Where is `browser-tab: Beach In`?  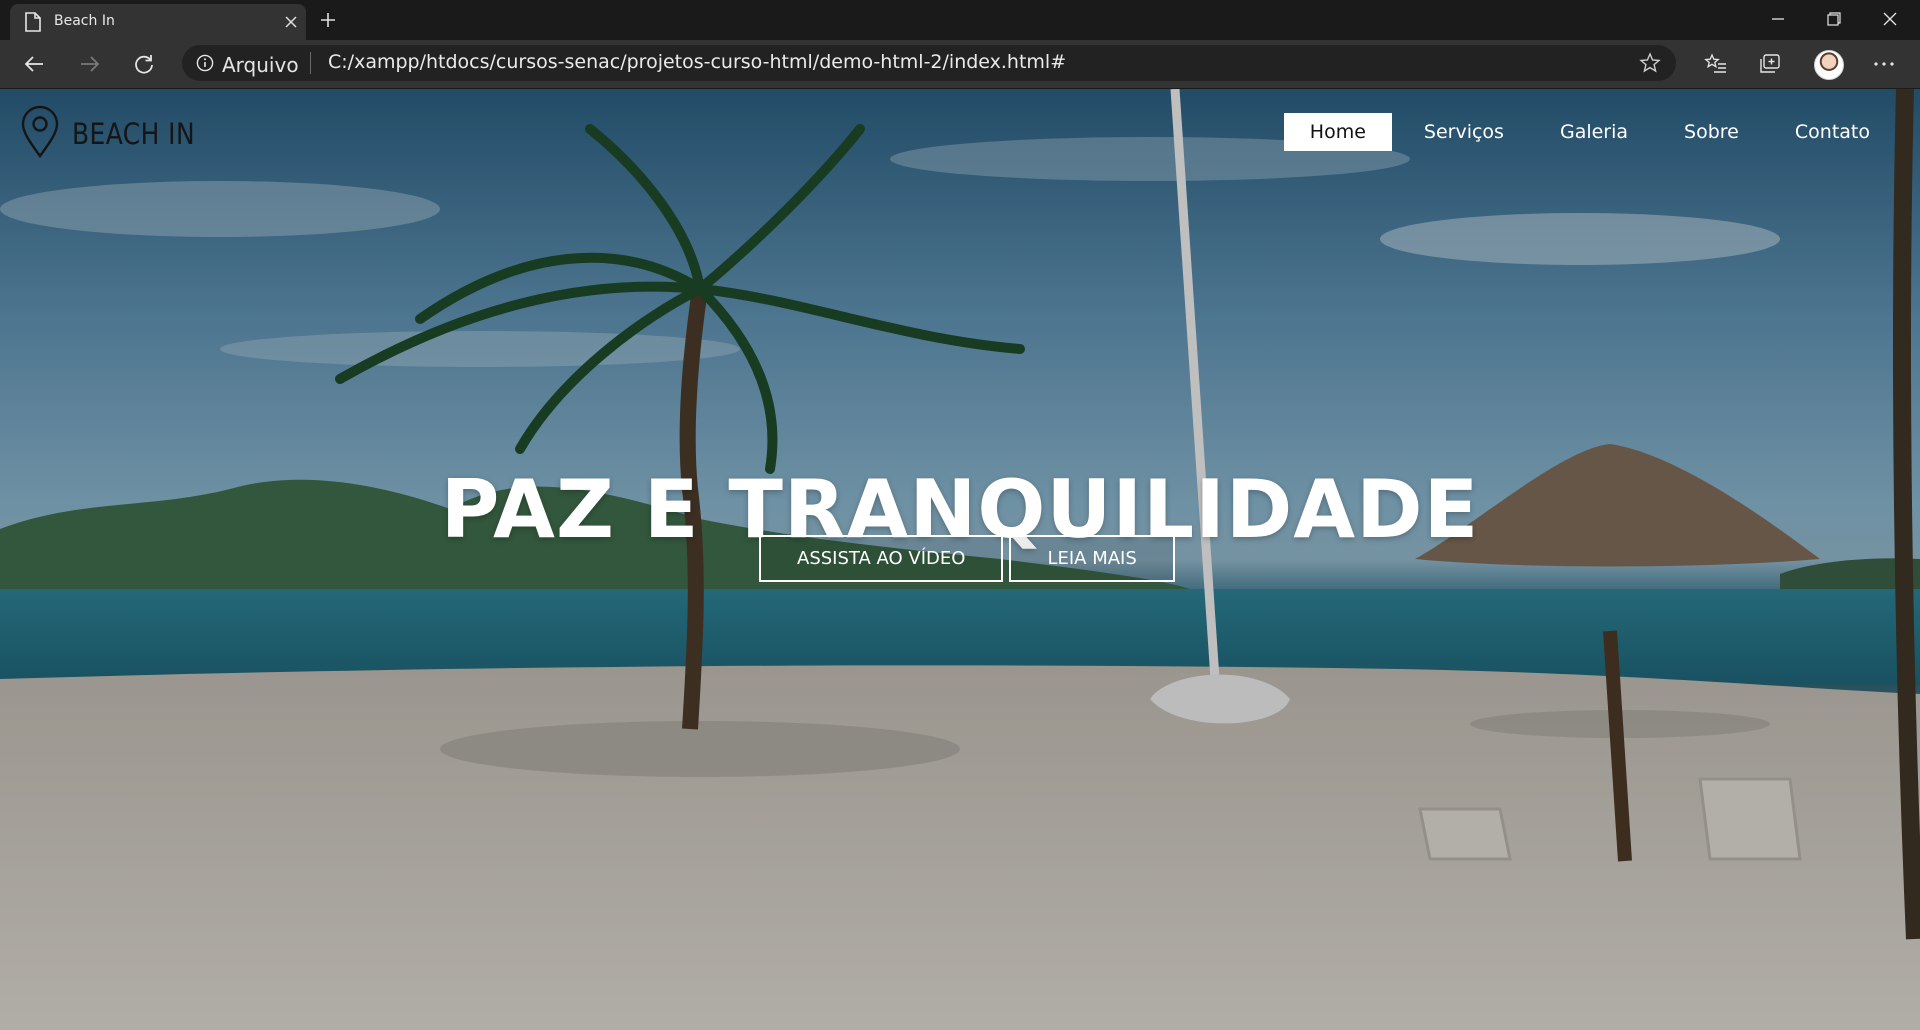
browser-tab: Beach In is located at coordinates (158, 22).